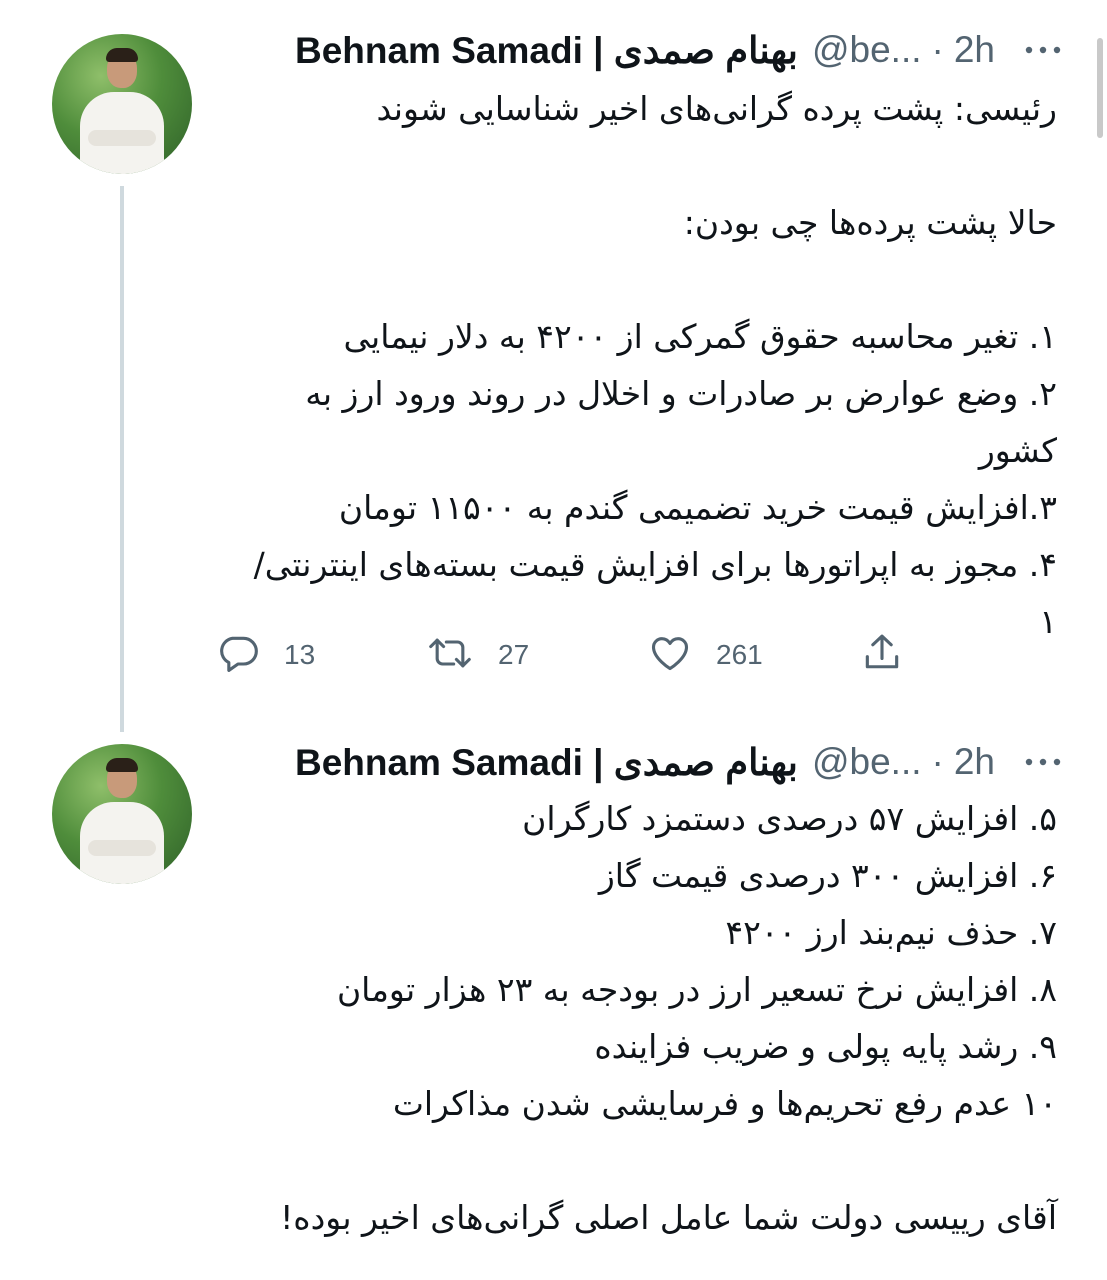  I want to click on like-count: 261, so click(739, 654).